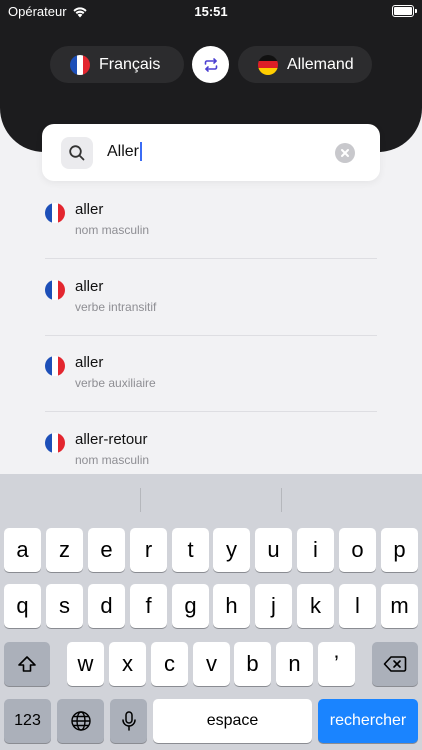  I want to click on search-return-key: rechercher, so click(368, 721).